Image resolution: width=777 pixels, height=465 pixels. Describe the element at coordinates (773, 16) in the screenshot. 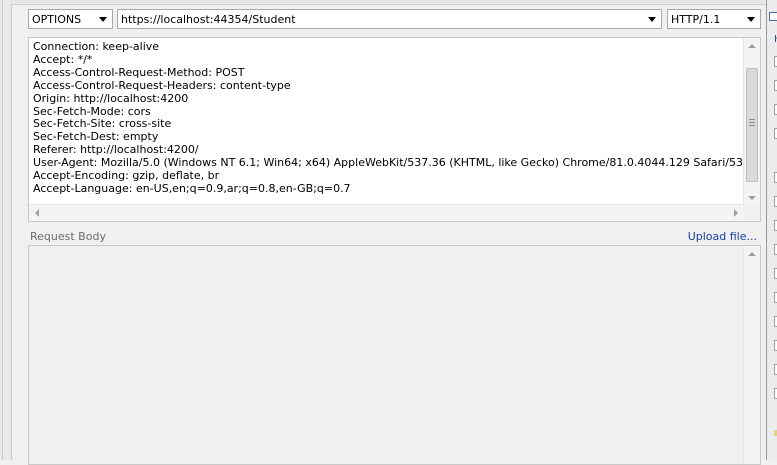

I see `panel-checkbox` at that location.